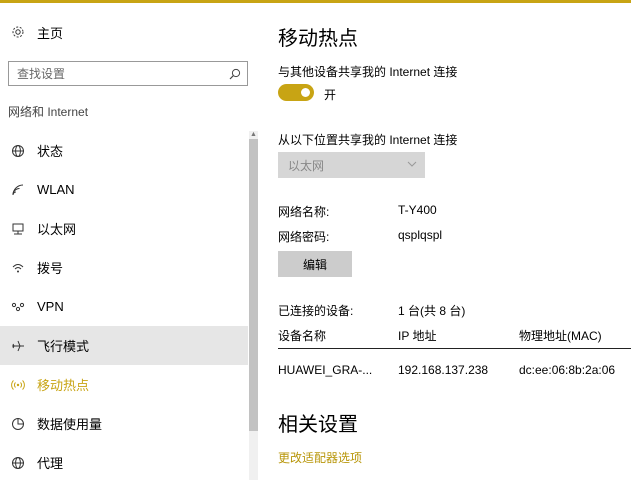 The image size is (631, 480). What do you see at coordinates (443, 370) in the screenshot?
I see `table-cell-ip: 192.168.137.238` at bounding box center [443, 370].